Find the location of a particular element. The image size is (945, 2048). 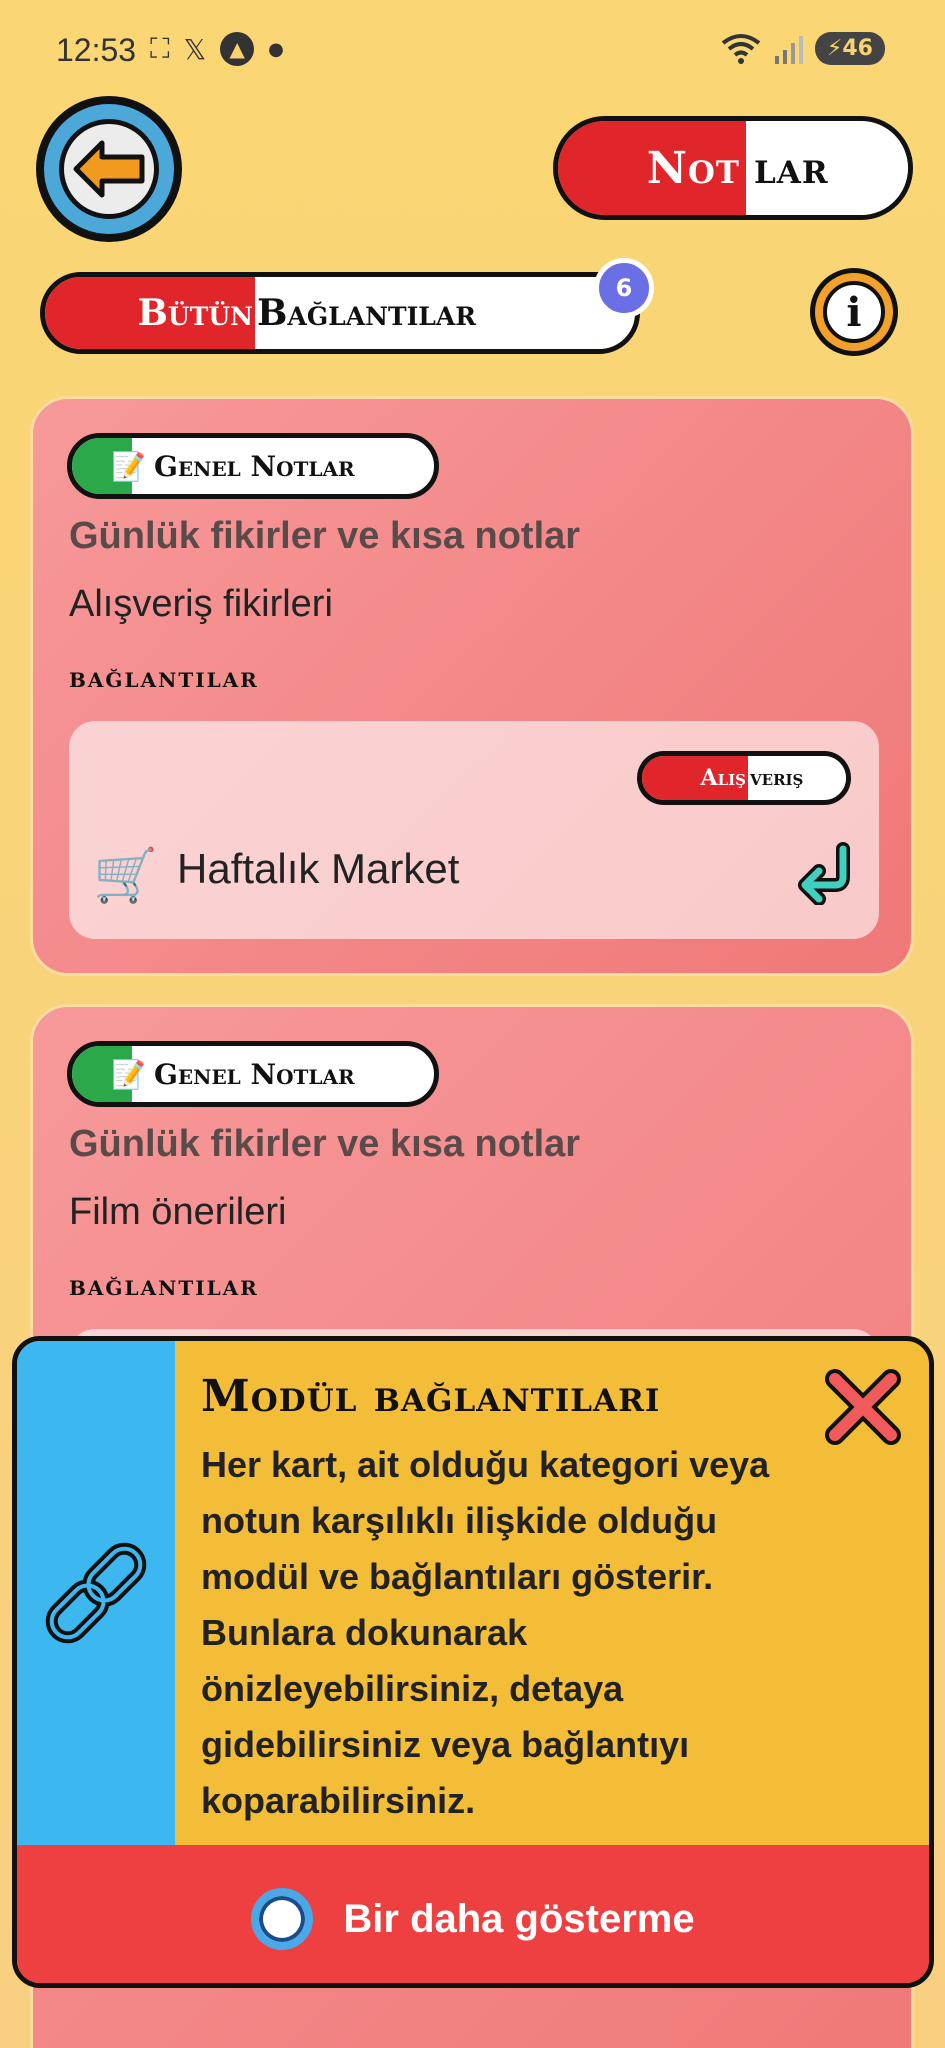

status-bar: 12:53 ⛶ 𝕏 ▲ ● ⚡46 is located at coordinates (472, 50).